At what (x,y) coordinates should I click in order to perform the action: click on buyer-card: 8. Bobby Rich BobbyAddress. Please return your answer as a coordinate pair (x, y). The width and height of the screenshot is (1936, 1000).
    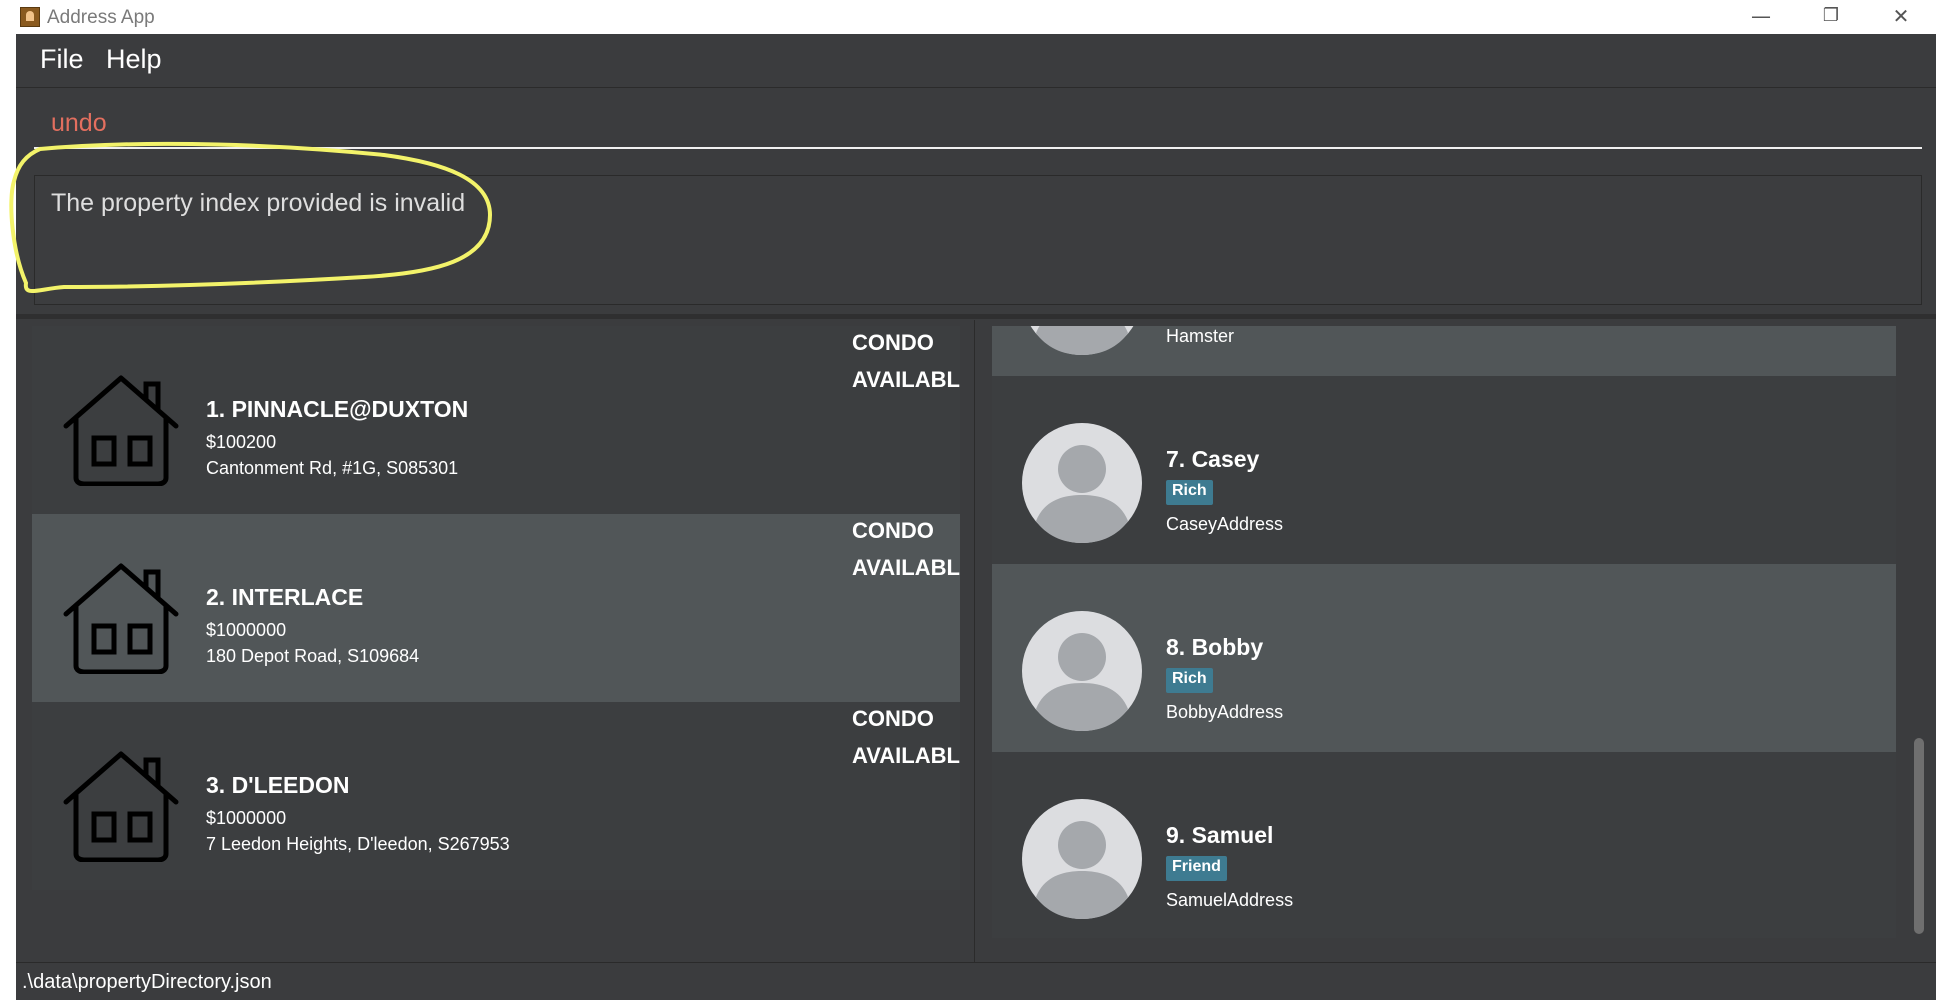
    Looking at the image, I should click on (1444, 658).